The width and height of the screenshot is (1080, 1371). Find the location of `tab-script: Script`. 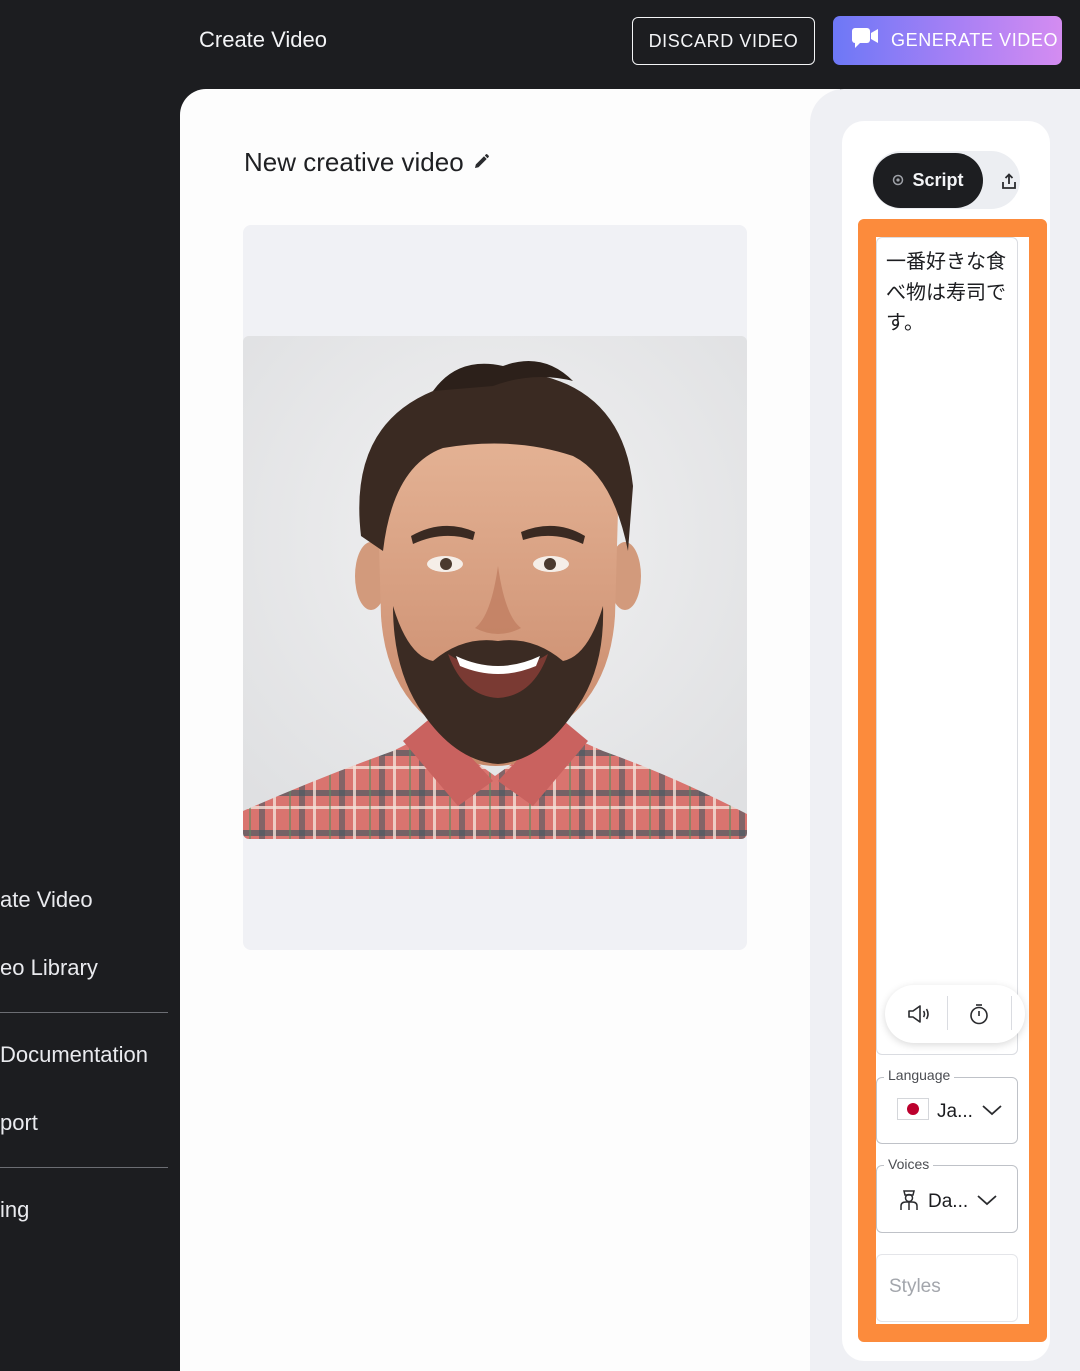

tab-script: Script is located at coordinates (928, 180).